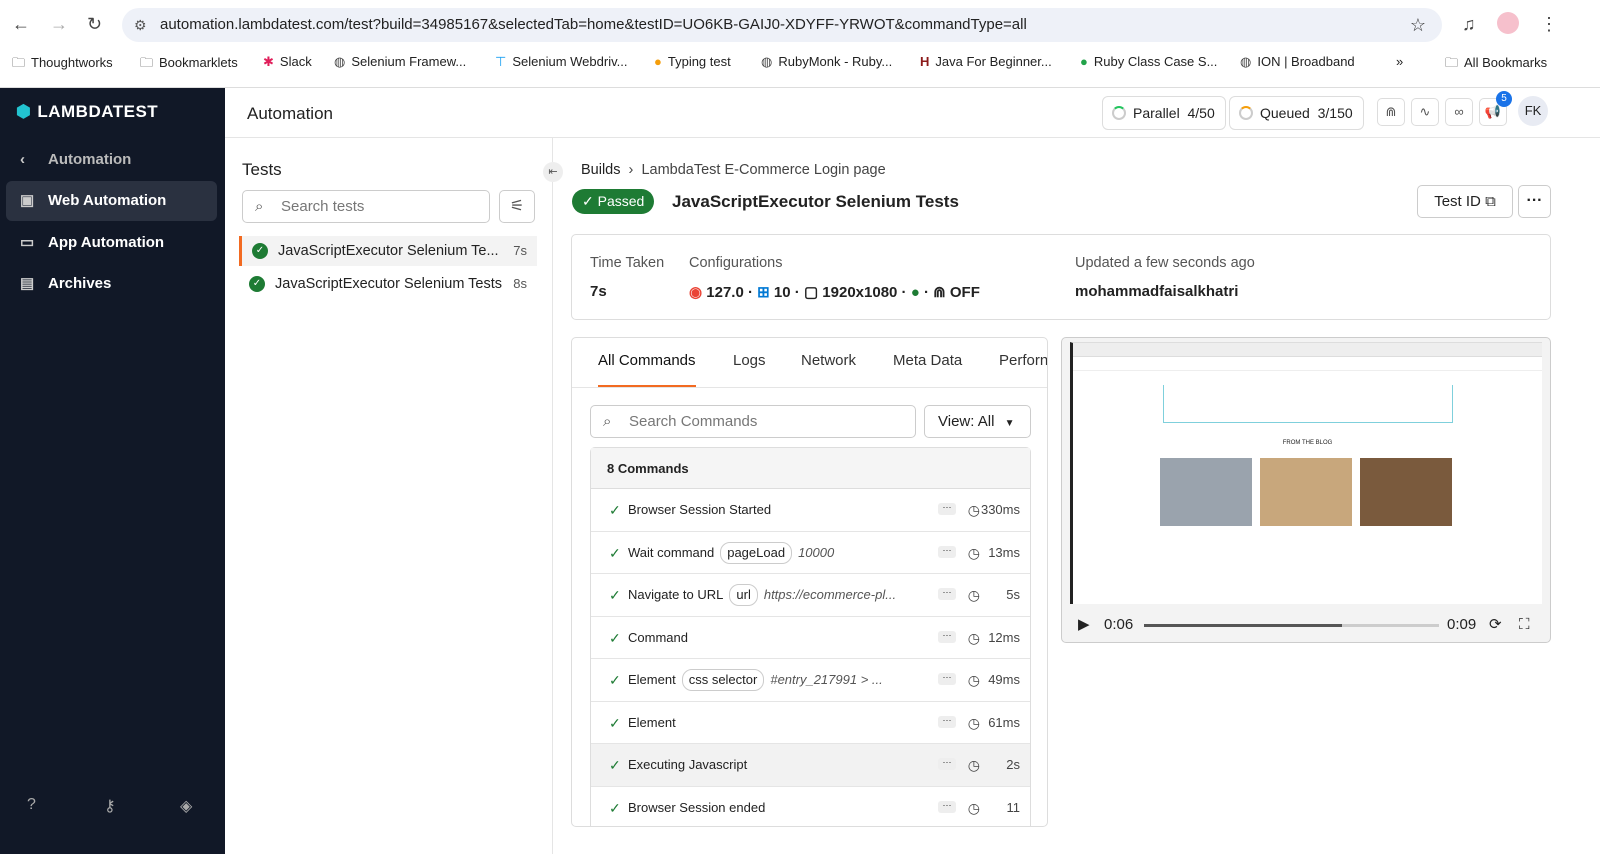 The height and width of the screenshot is (854, 1600). What do you see at coordinates (810, 553) in the screenshot?
I see `command-row: ✓ Wait command pageLoad 10000 ··· ◷ 13ms` at bounding box center [810, 553].